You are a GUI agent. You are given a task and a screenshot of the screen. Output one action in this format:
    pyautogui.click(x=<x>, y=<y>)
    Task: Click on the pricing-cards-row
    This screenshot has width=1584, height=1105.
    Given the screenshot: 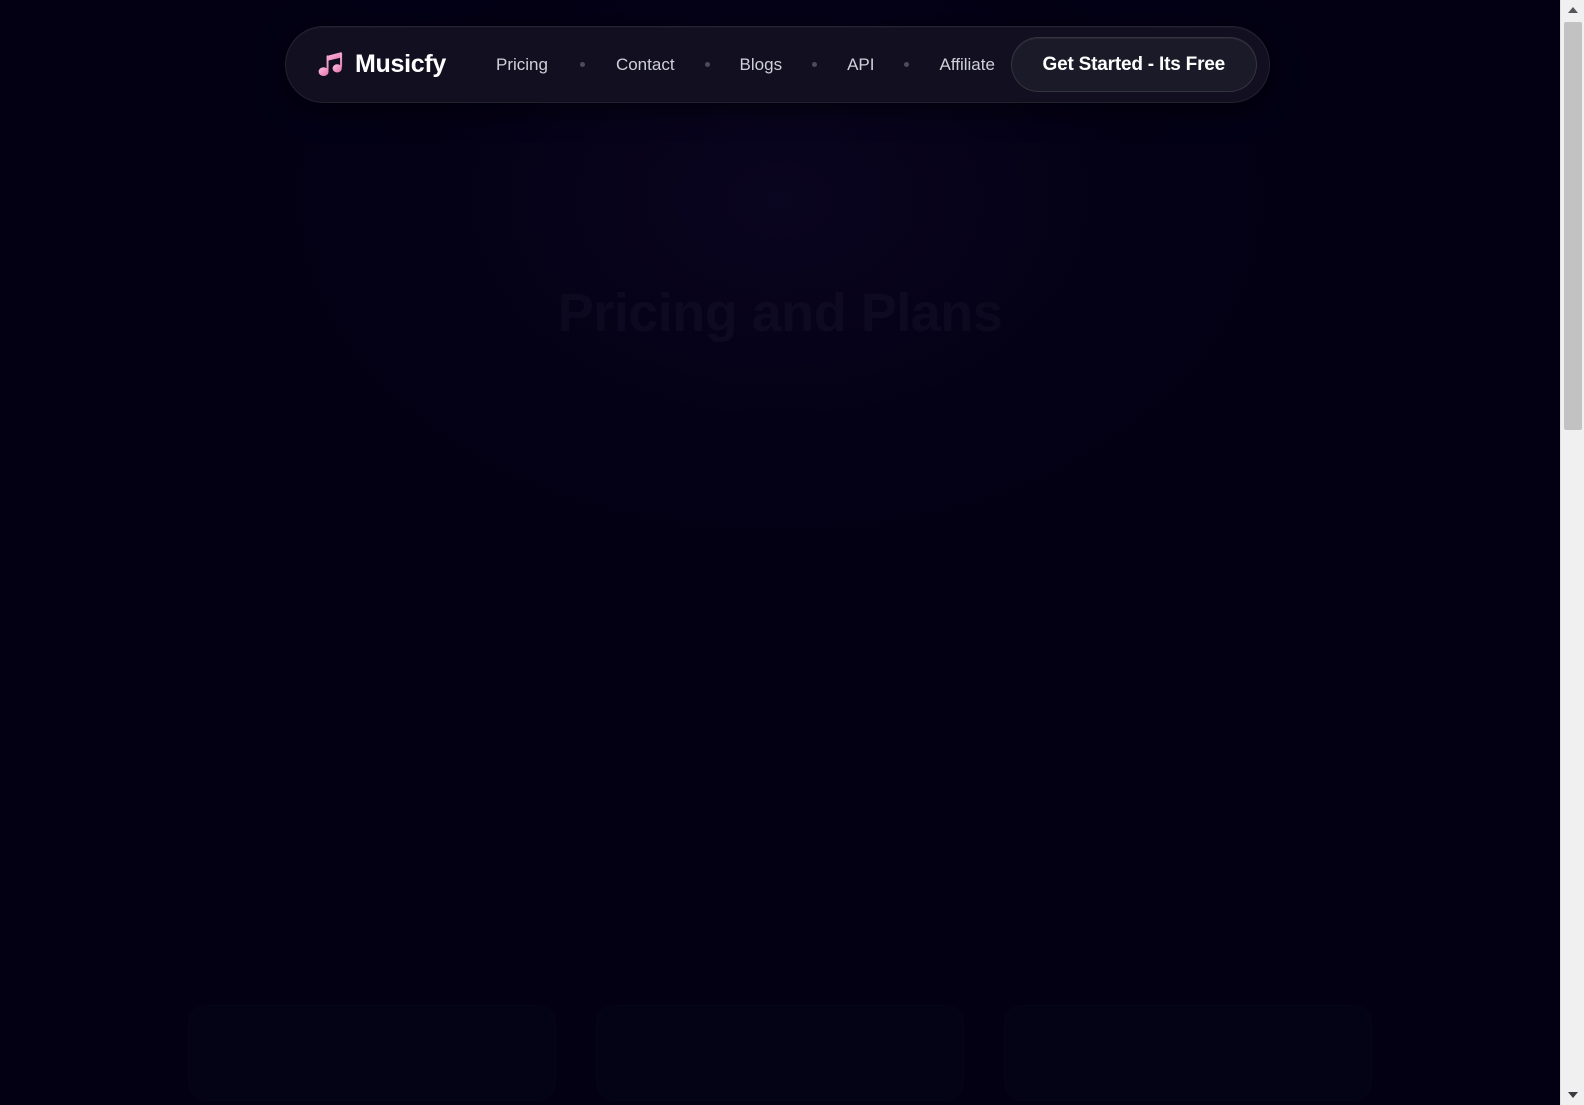 What is the action you would take?
    pyautogui.click(x=780, y=1053)
    